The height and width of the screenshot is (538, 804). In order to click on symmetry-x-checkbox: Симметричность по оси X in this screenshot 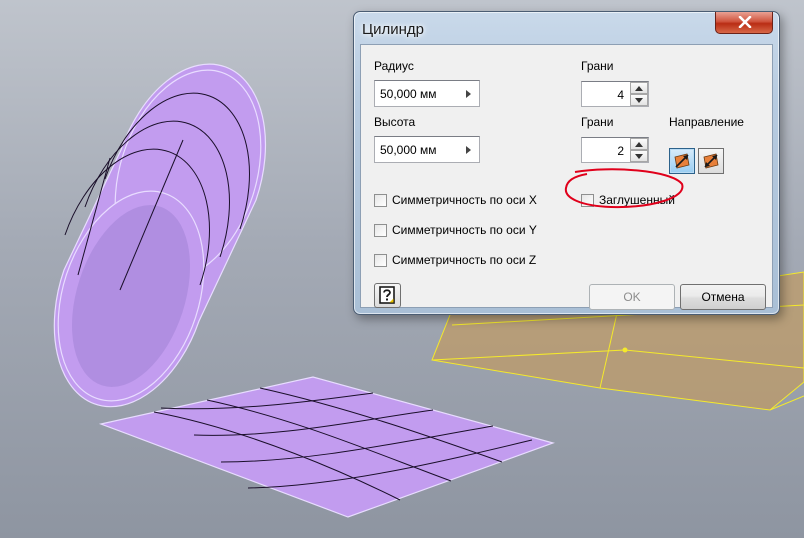, I will do `click(455, 200)`.